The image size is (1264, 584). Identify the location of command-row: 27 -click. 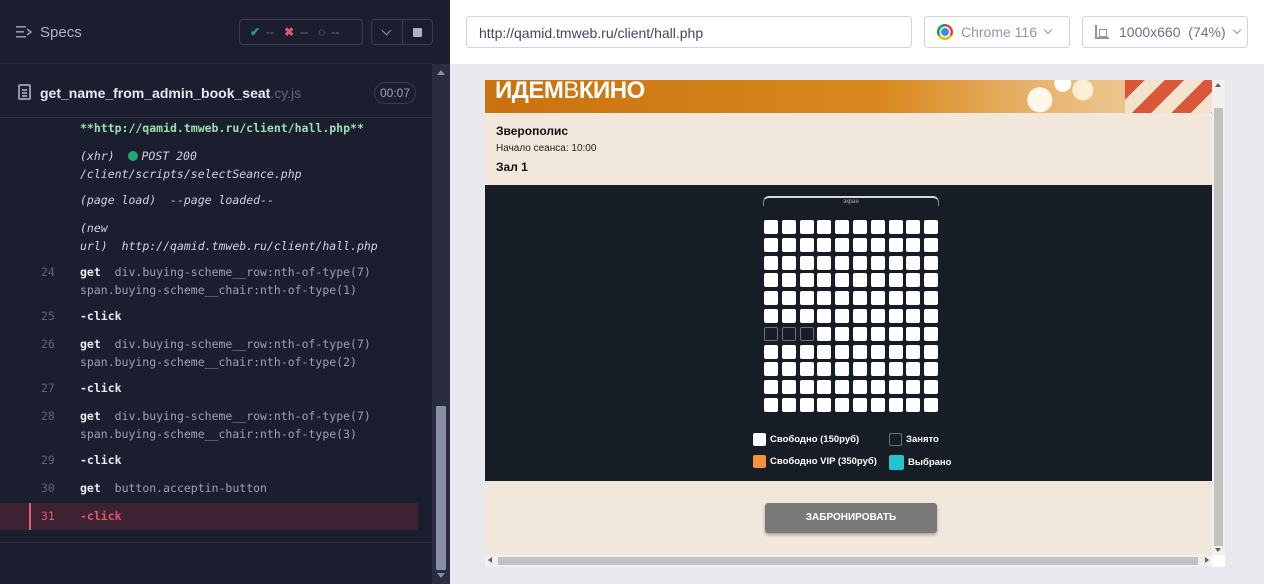
(209, 389).